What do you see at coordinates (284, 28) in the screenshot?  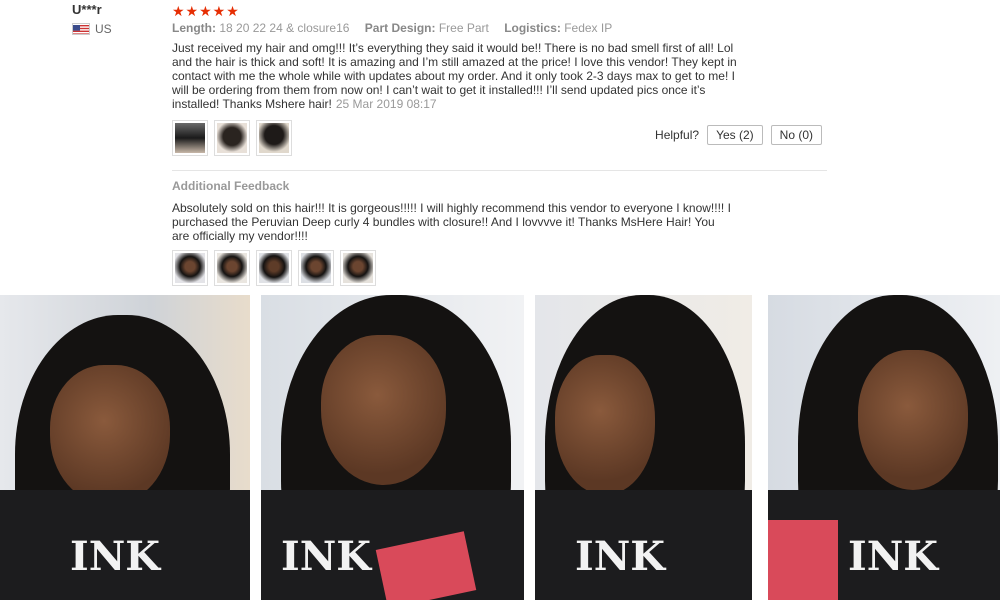 I see `meta-length-value: 18 20 22 24 & closure16` at bounding box center [284, 28].